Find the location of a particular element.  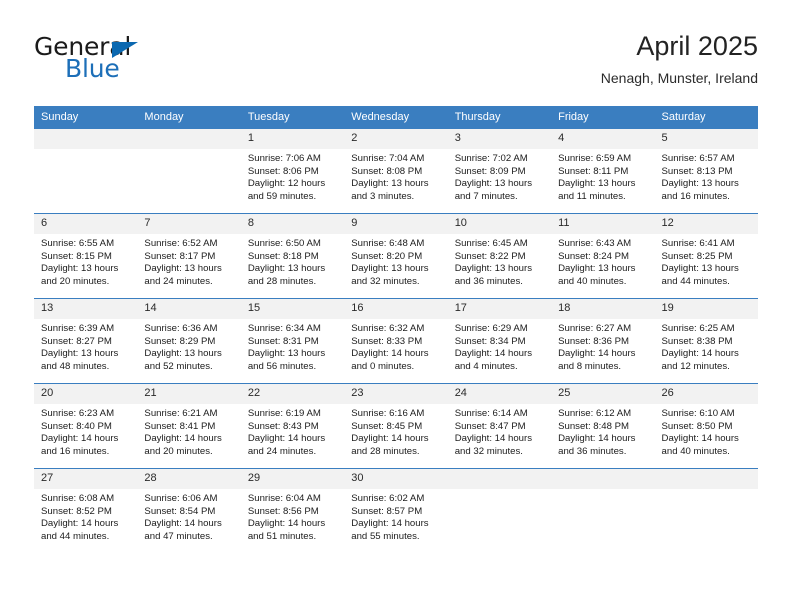

weekday-header-tuesday: Tuesday is located at coordinates (292, 117).